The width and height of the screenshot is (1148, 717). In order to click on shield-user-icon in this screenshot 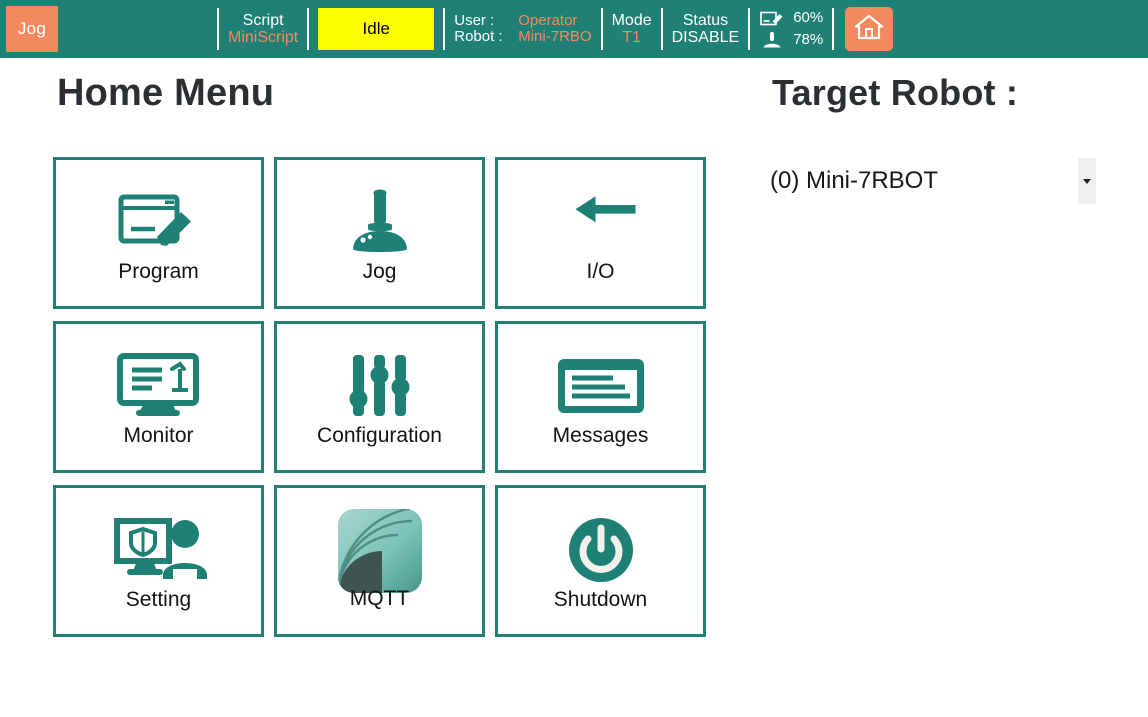, I will do `click(159, 550)`.